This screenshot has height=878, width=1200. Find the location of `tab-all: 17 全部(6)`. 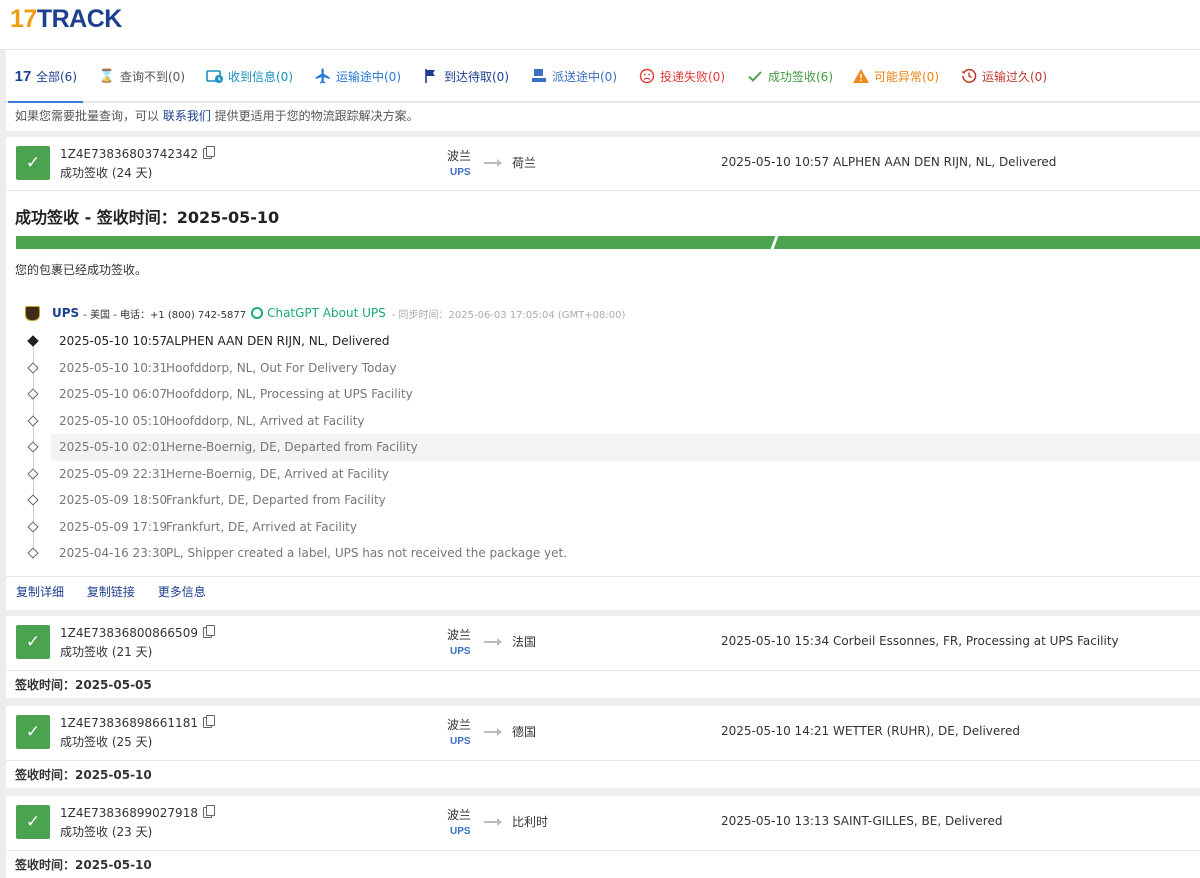

tab-all: 17 全部(6) is located at coordinates (45, 84).